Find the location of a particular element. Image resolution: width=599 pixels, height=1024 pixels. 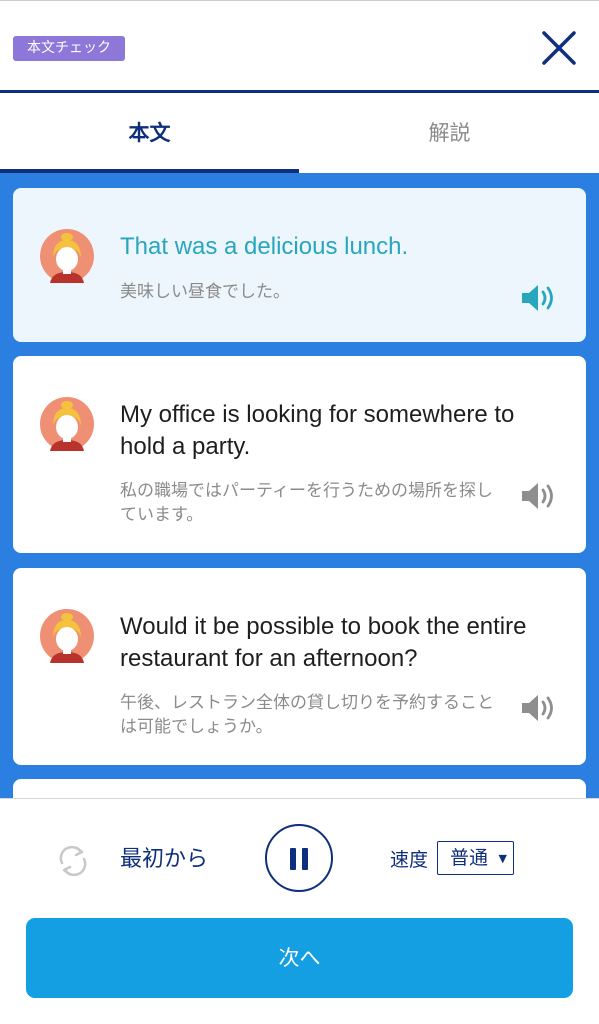

section-badge: 本文チェック is located at coordinates (69, 48).